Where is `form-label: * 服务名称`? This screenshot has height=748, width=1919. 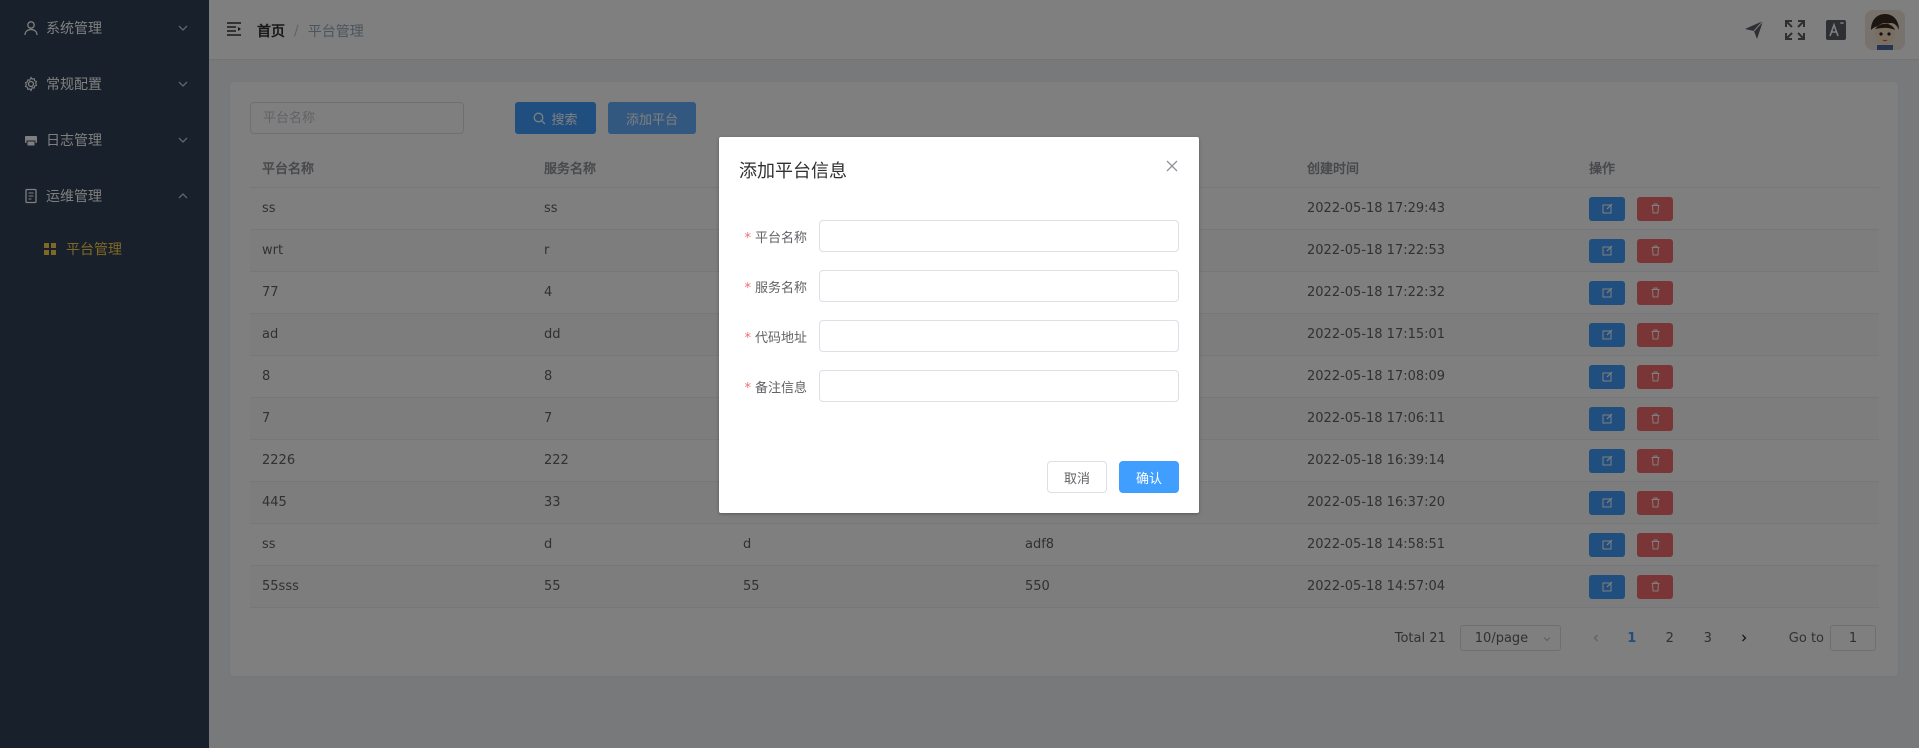 form-label: * 服务名称 is located at coordinates (775, 288).